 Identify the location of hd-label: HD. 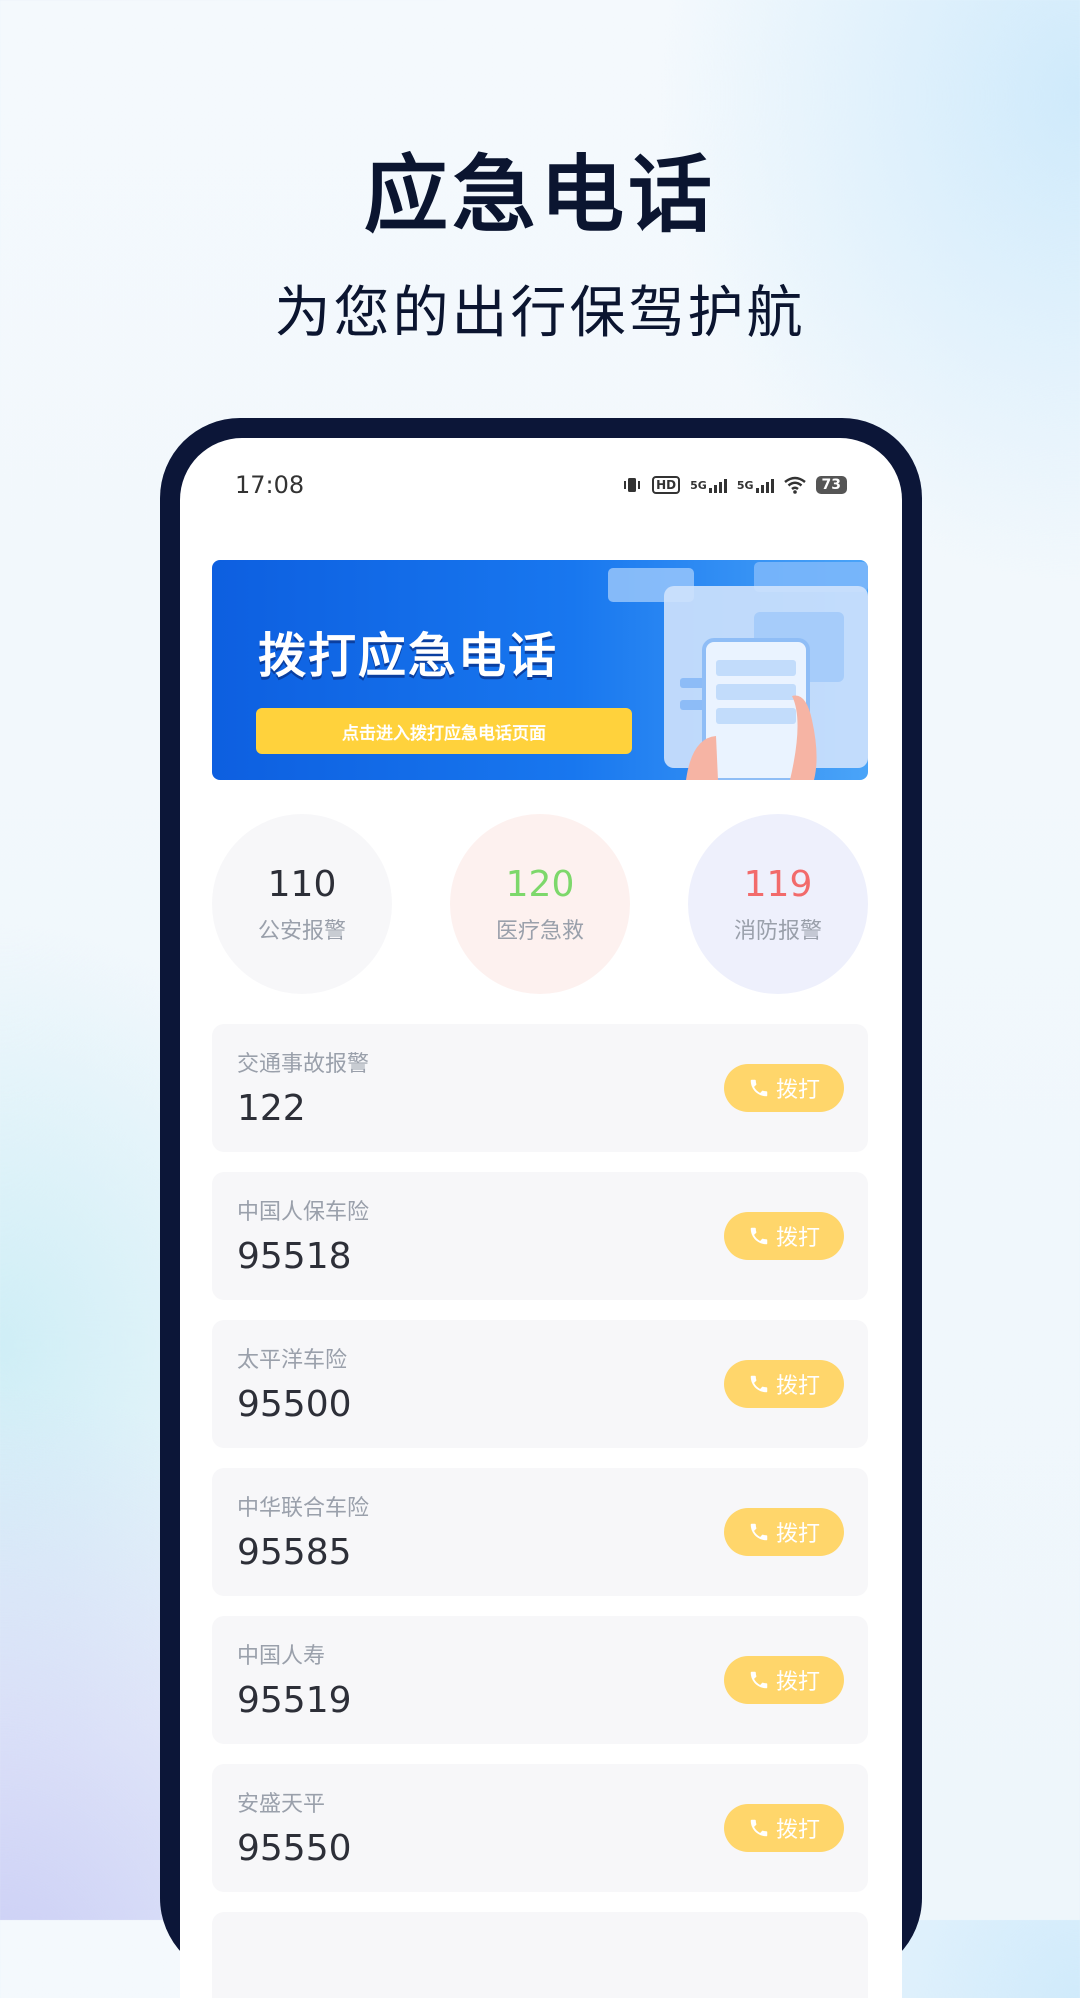
(666, 485).